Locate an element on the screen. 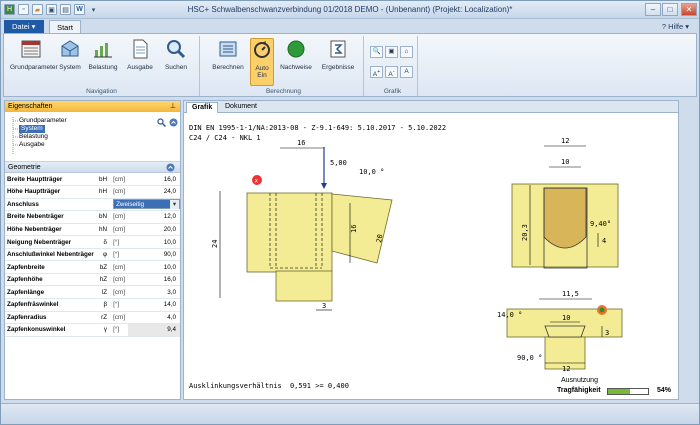  home-view-icon: ⌂ is located at coordinates (406, 52).